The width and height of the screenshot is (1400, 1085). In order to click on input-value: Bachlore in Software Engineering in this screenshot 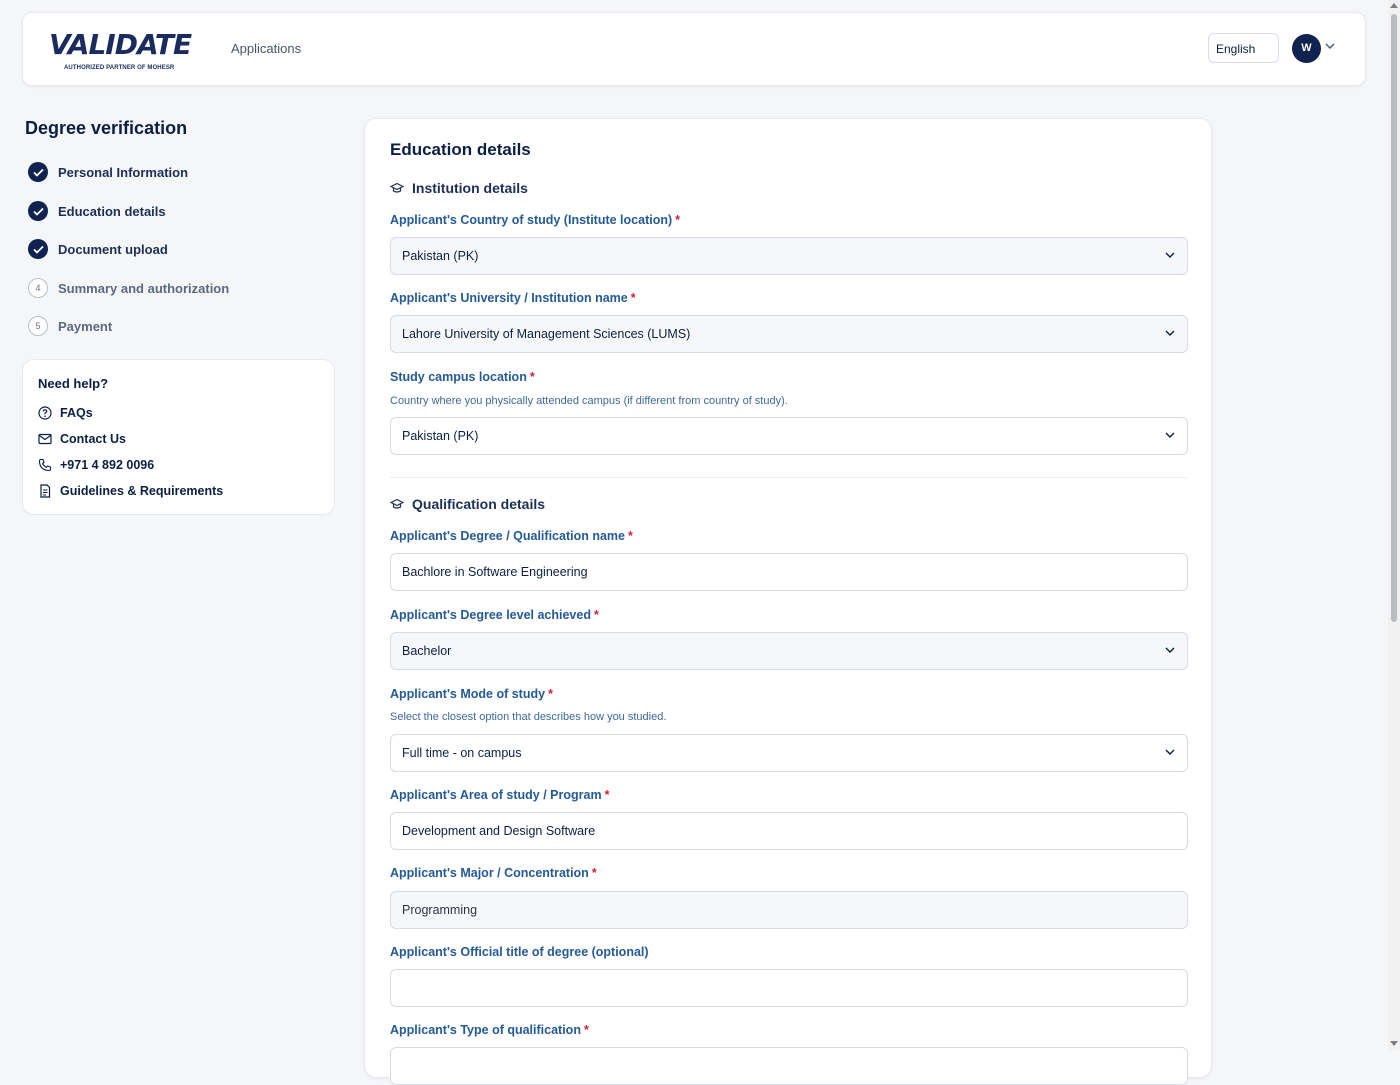, I will do `click(495, 572)`.